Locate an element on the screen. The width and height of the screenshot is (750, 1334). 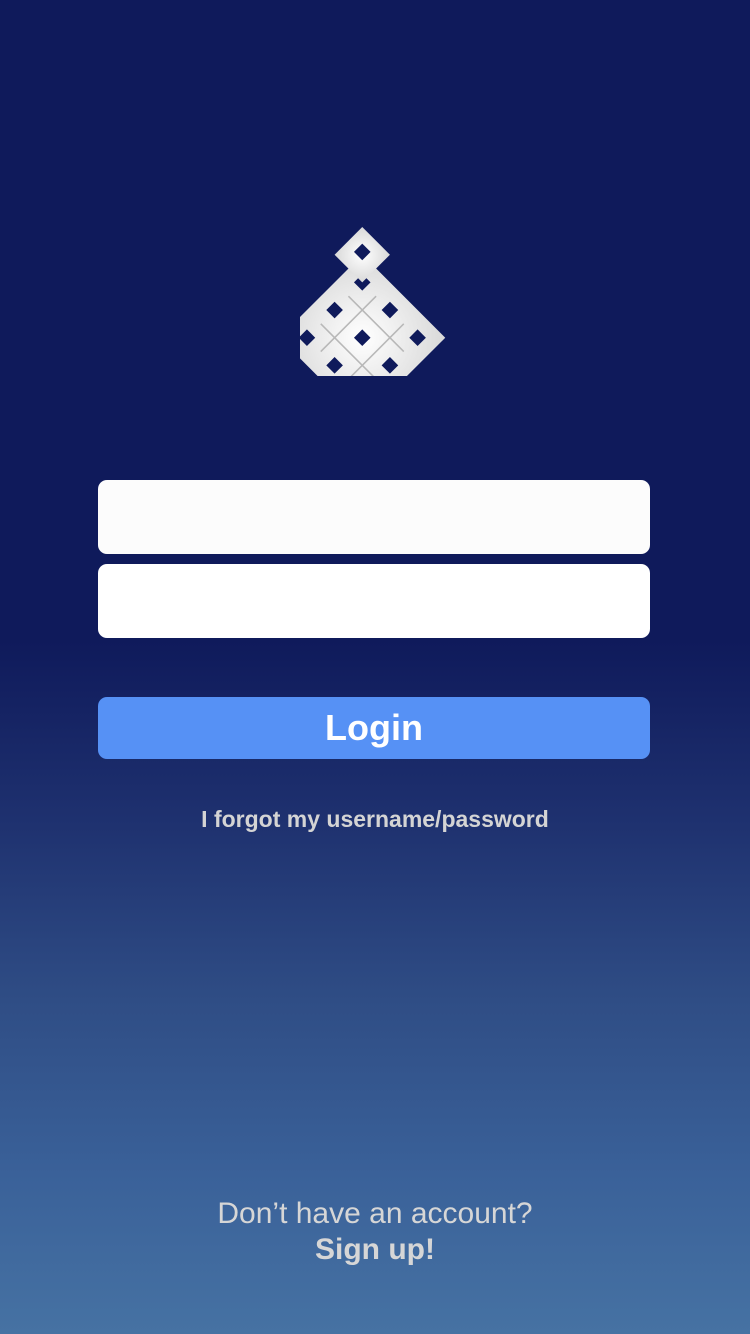
login-button: Login is located at coordinates (374, 728).